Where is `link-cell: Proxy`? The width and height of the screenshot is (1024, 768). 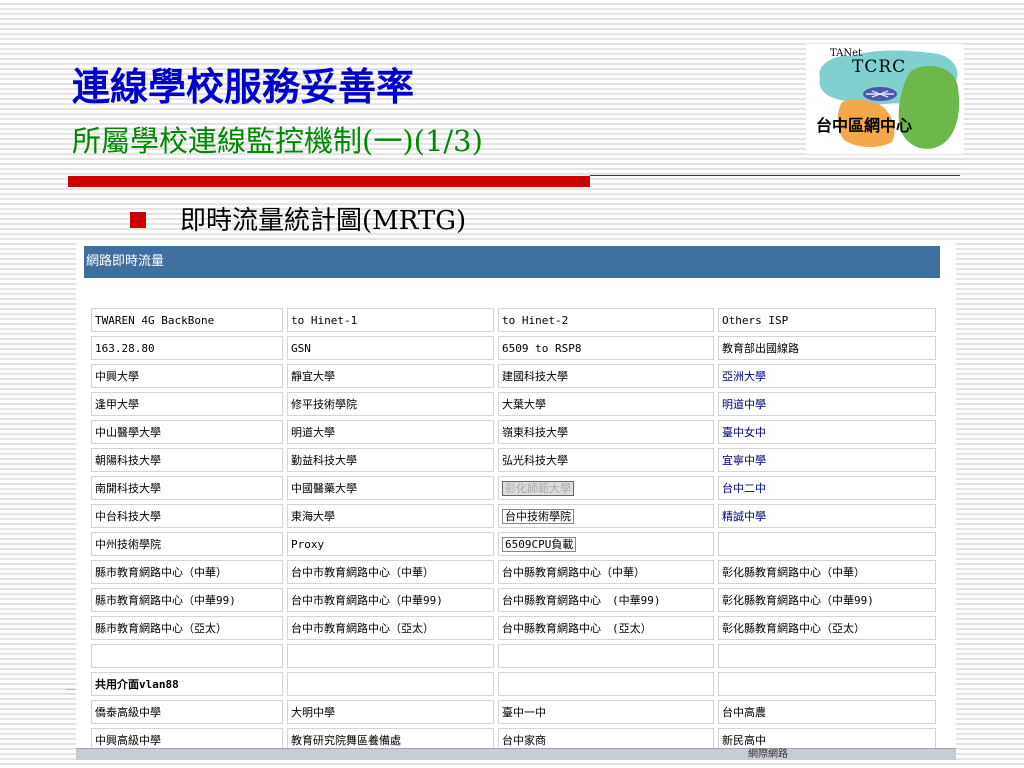
link-cell: Proxy is located at coordinates (390, 544).